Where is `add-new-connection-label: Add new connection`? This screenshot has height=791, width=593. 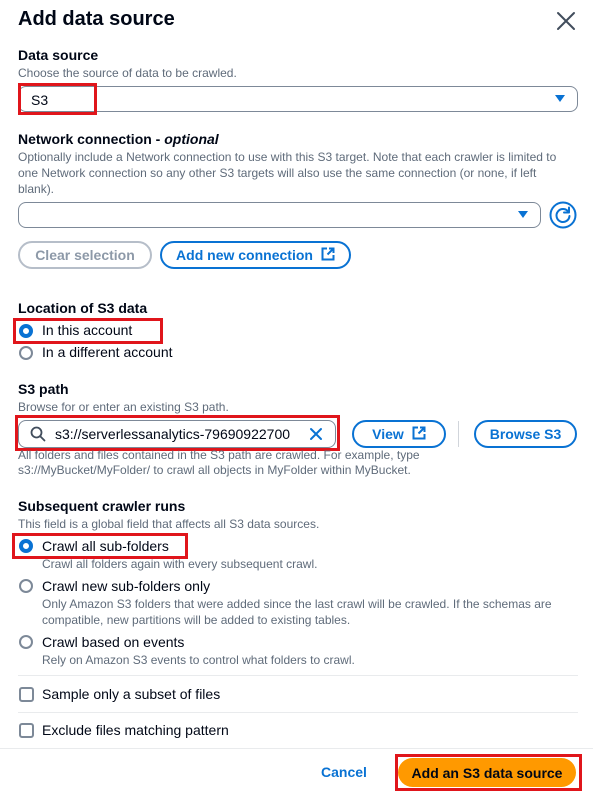 add-new-connection-label: Add new connection is located at coordinates (244, 255).